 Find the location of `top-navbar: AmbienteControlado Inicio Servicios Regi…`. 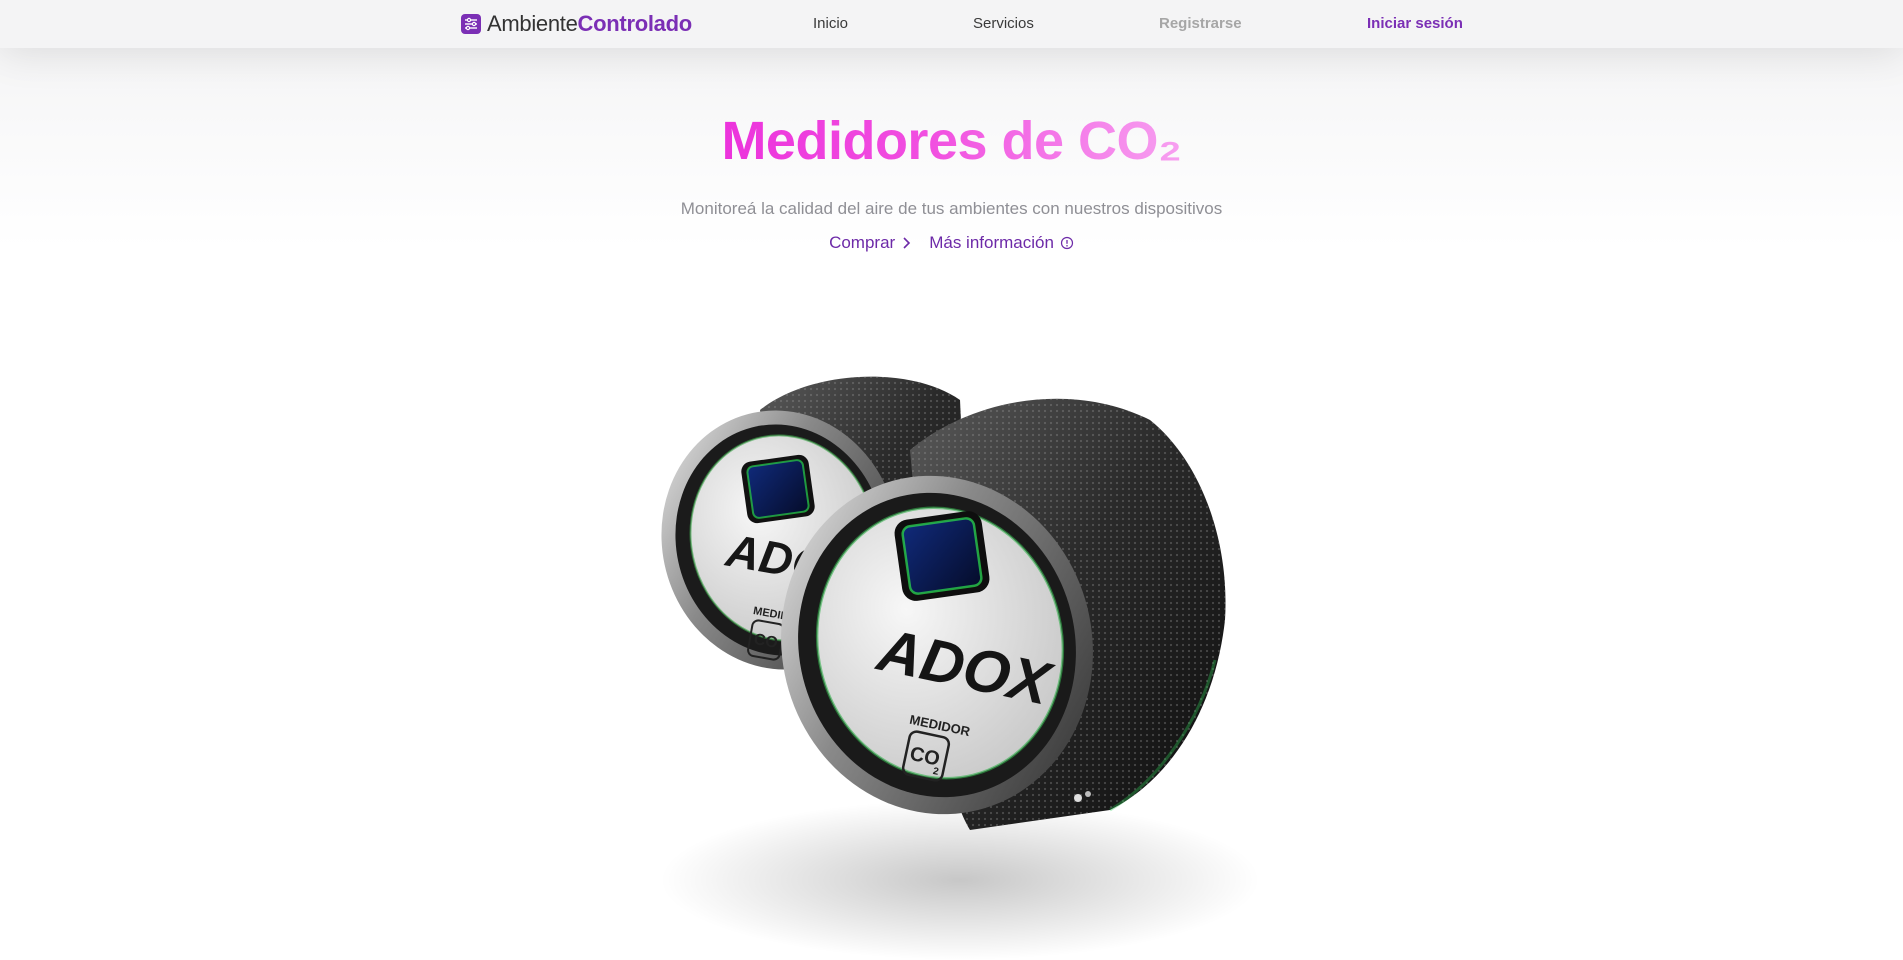

top-navbar: AmbienteControlado Inicio Servicios Regi… is located at coordinates (951, 24).